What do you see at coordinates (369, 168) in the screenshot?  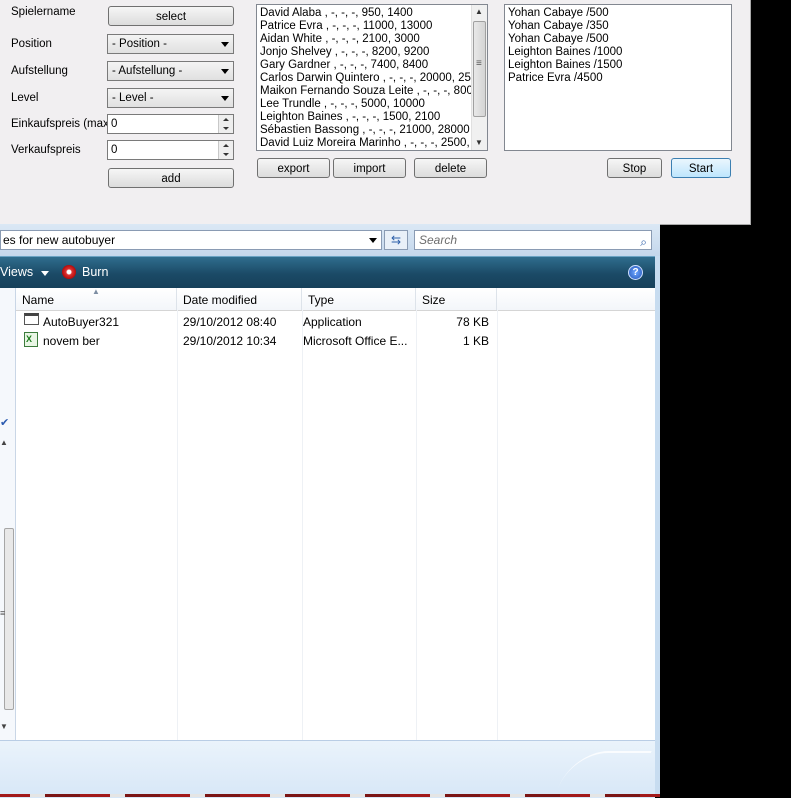 I see `import-button: import` at bounding box center [369, 168].